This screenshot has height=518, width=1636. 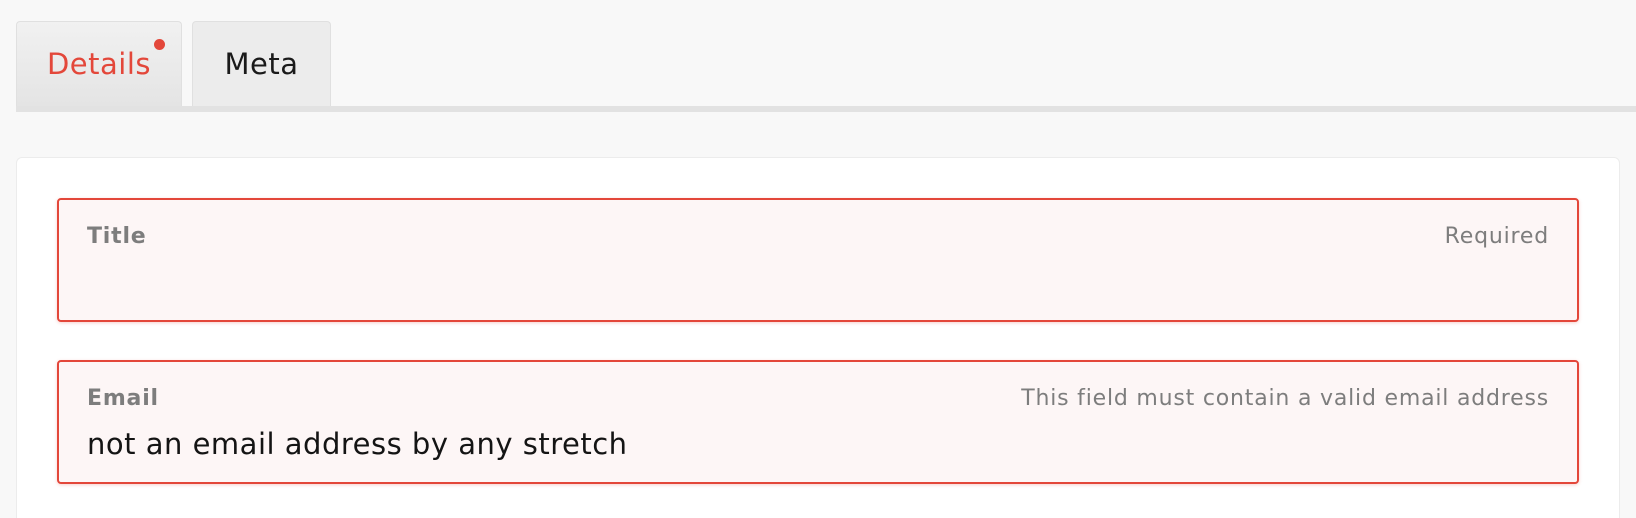 What do you see at coordinates (123, 398) in the screenshot?
I see `email-field-label: Email` at bounding box center [123, 398].